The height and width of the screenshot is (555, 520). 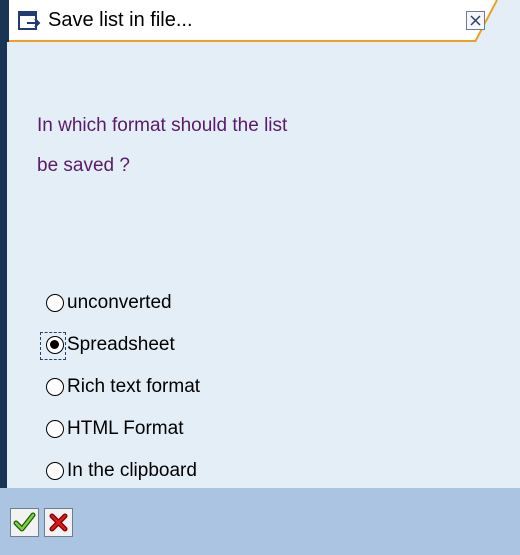 I want to click on option-rich-text: Rich text format, so click(x=123, y=387).